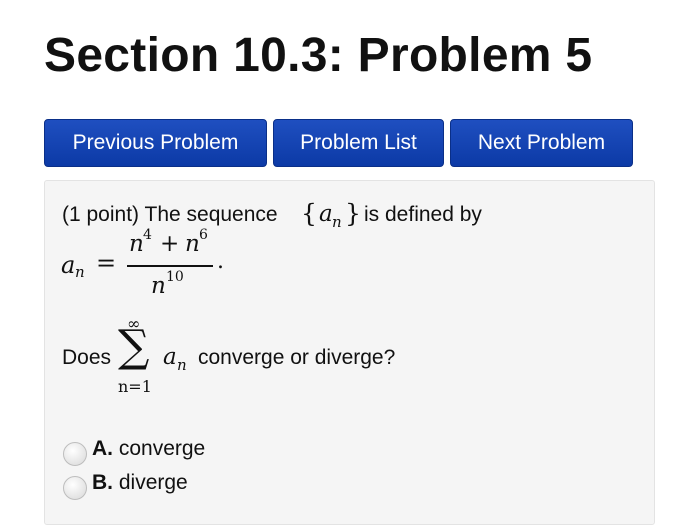  Describe the element at coordinates (134, 346) in the screenshot. I see `summation-symbol: ∑` at that location.